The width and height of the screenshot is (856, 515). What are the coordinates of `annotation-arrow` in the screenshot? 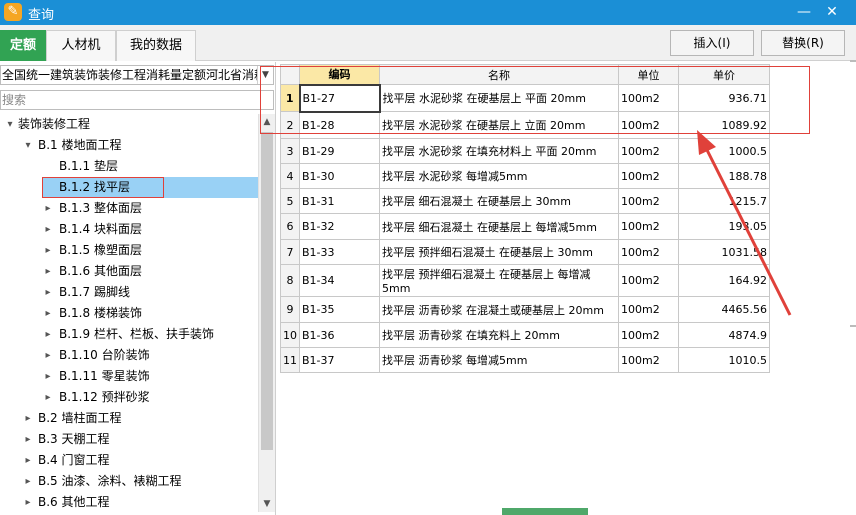 It's located at (744, 223).